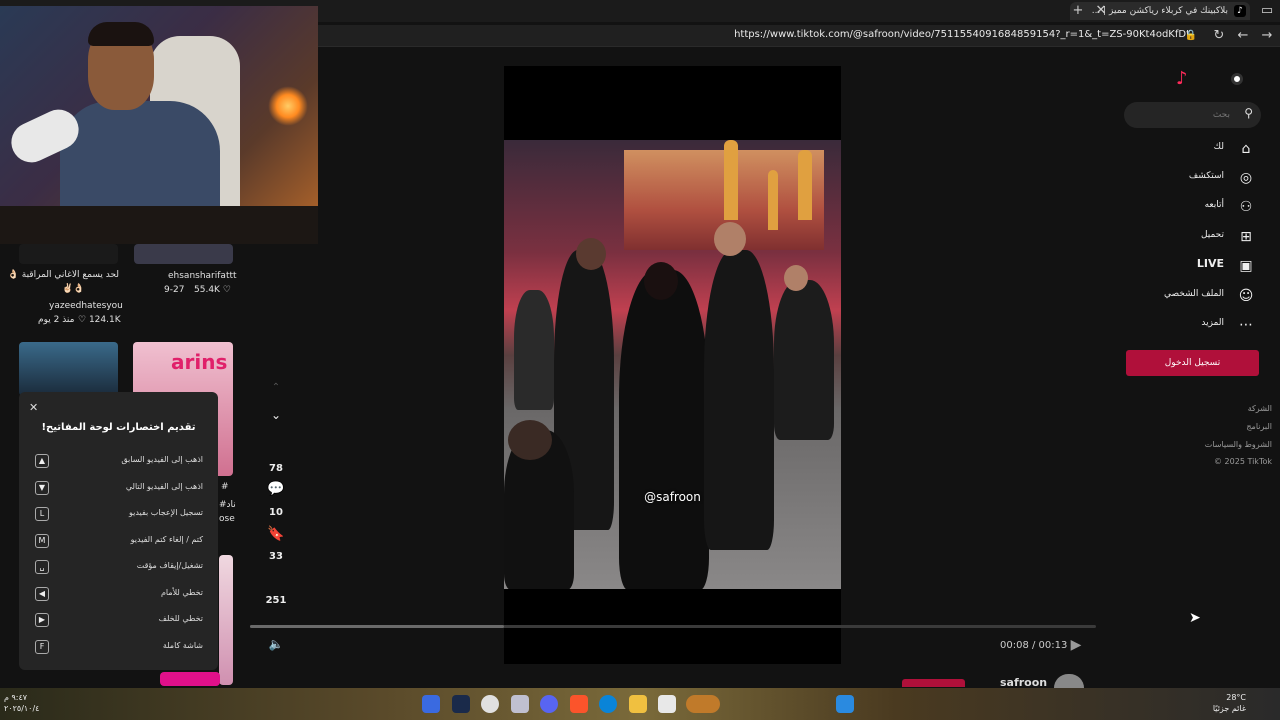  What do you see at coordinates (202, 276) in the screenshot?
I see `feed-user-2: ehsansharifattt` at bounding box center [202, 276].